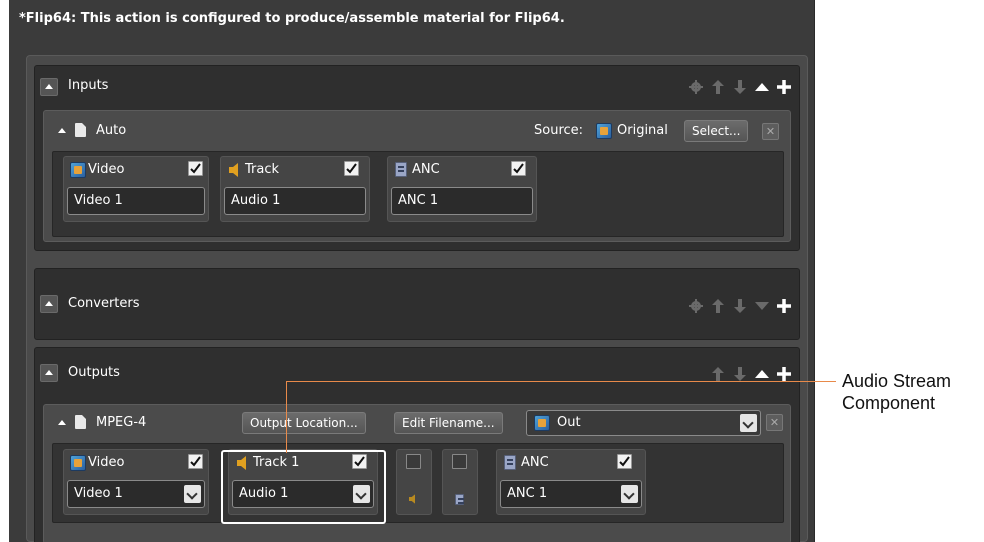 Image resolution: width=984 pixels, height=542 pixels. What do you see at coordinates (104, 303) in the screenshot?
I see `converters-title: Converters` at bounding box center [104, 303].